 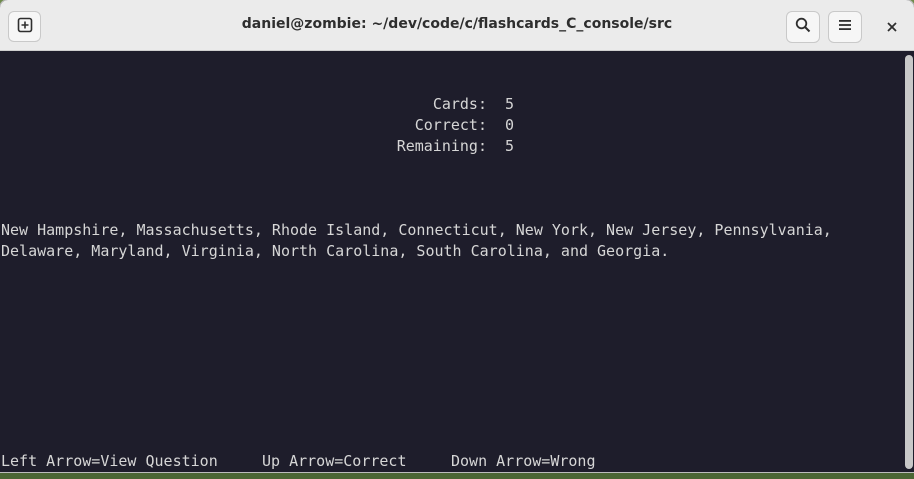 I want to click on stat-label-cards: Cards:, so click(x=459, y=104).